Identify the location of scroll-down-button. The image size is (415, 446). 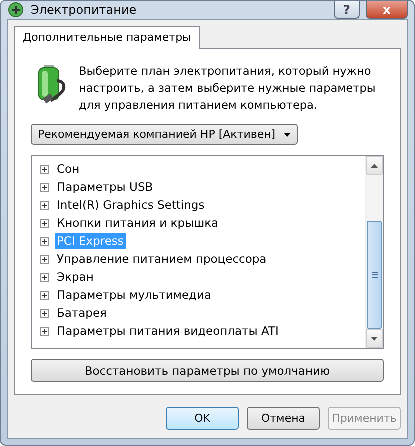
(374, 338).